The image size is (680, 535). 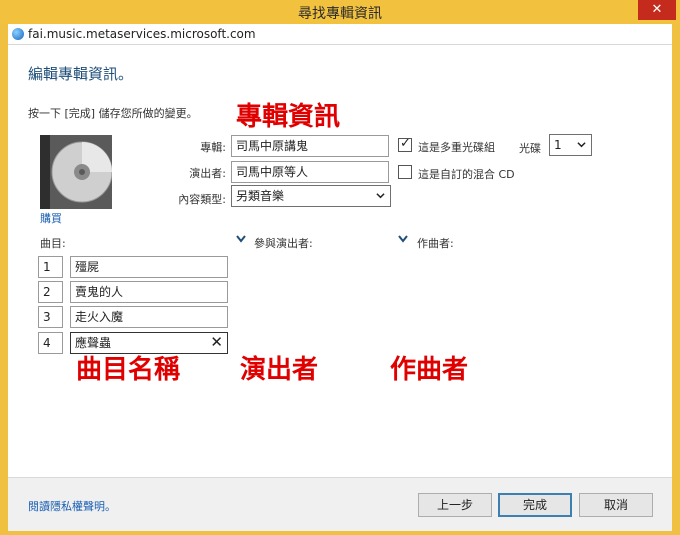 I want to click on dialog-footer: 閱讀隱私權聲明。 上一步 完成 取消, so click(x=340, y=504).